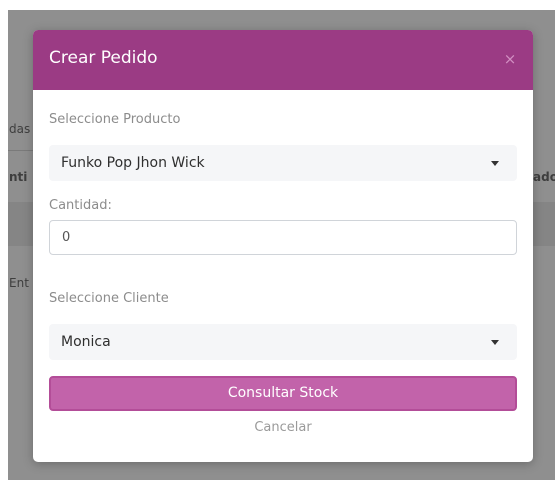  What do you see at coordinates (283, 163) in the screenshot?
I see `product-select: Funko Pop Jhon Wick` at bounding box center [283, 163].